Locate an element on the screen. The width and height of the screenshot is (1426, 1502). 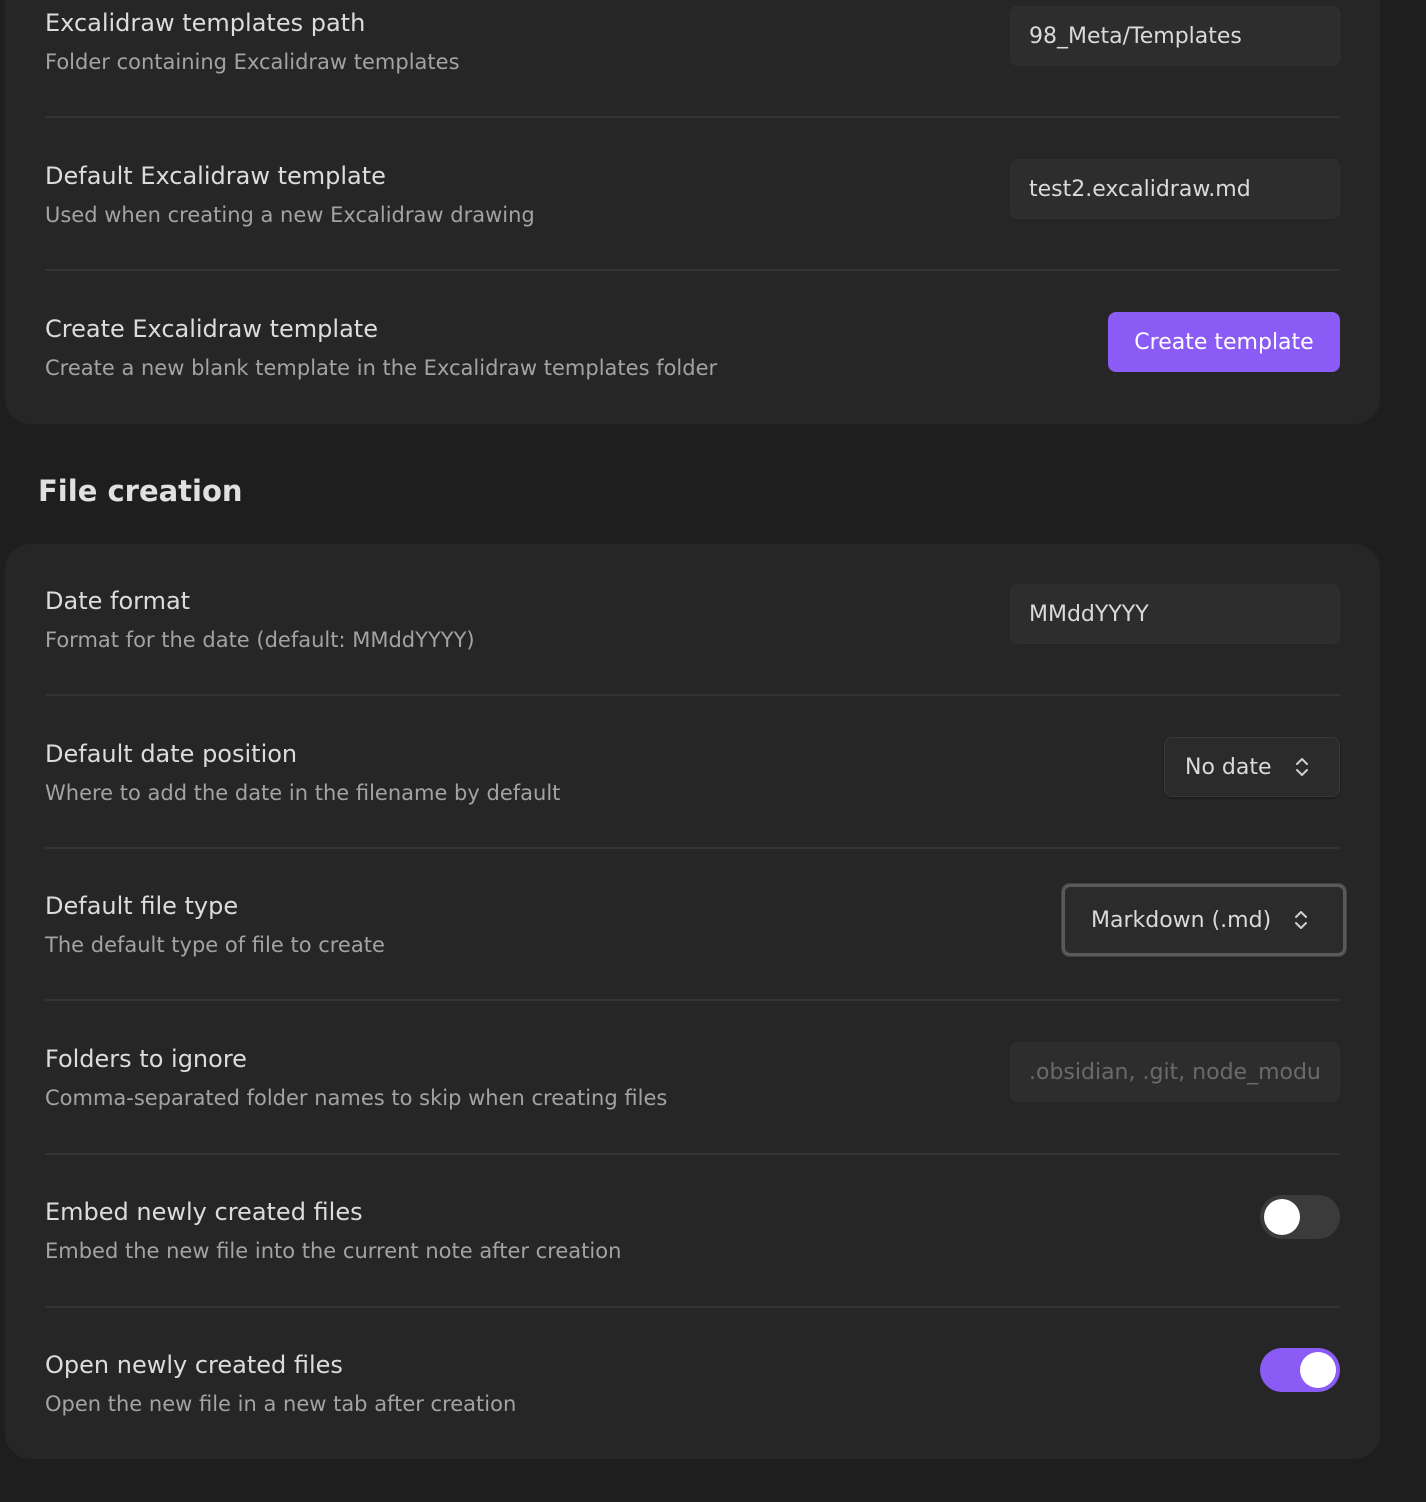
select-value: No date is located at coordinates (1228, 767).